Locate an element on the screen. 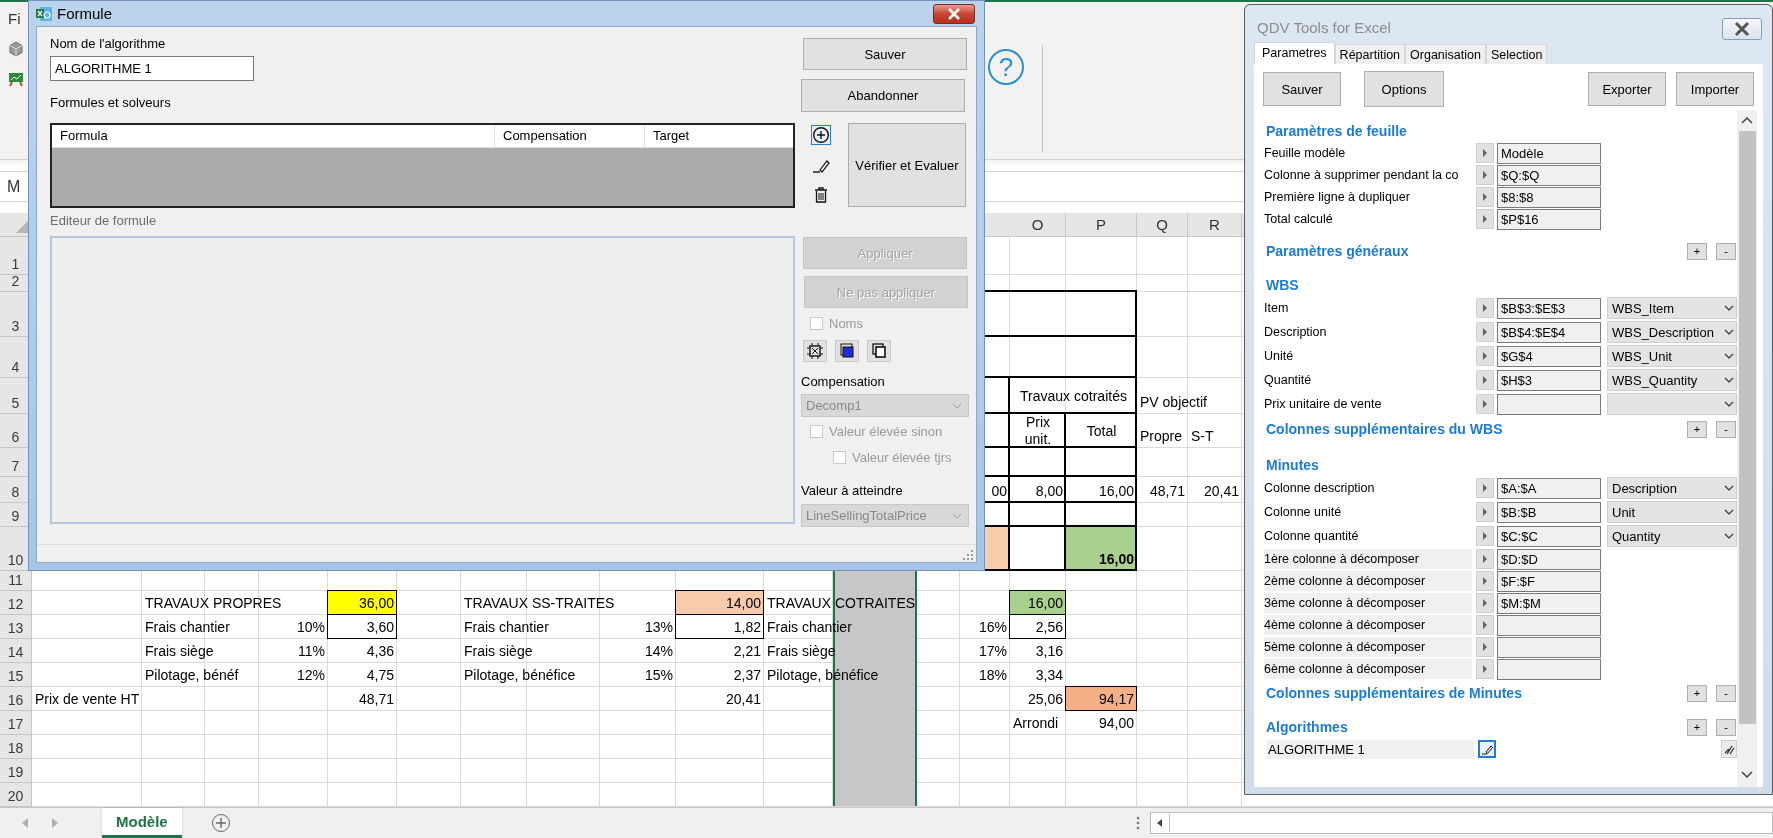 The width and height of the screenshot is (1773, 838). verify-button: Vérifier et Evaluer is located at coordinates (907, 165).